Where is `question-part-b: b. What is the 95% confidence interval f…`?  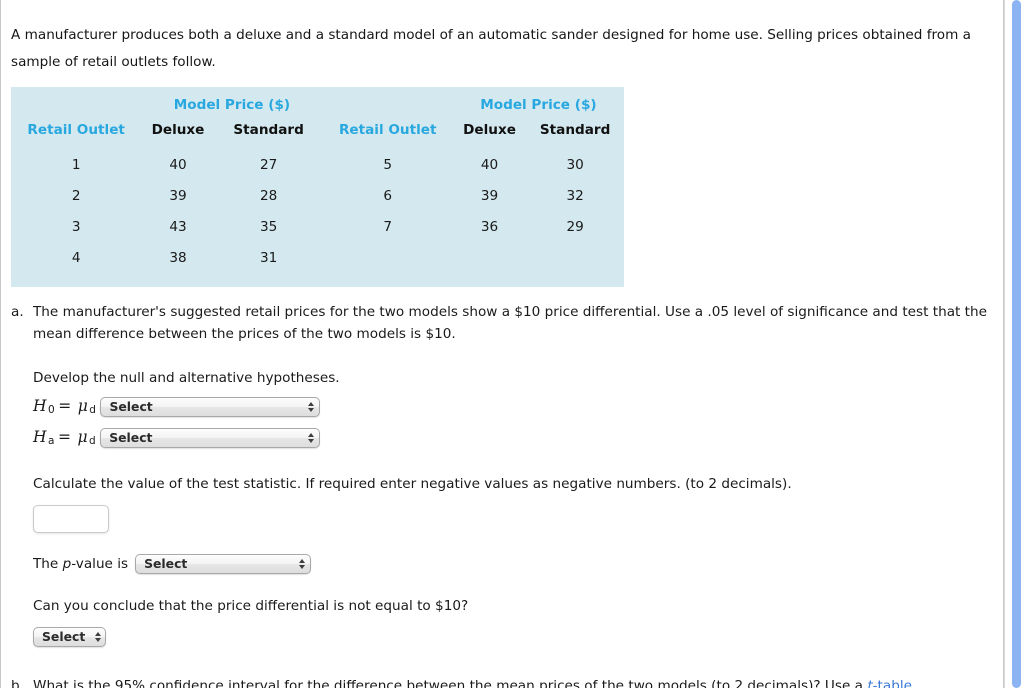 question-part-b: b. What is the 95% confidence interval f… is located at coordinates (502, 681).